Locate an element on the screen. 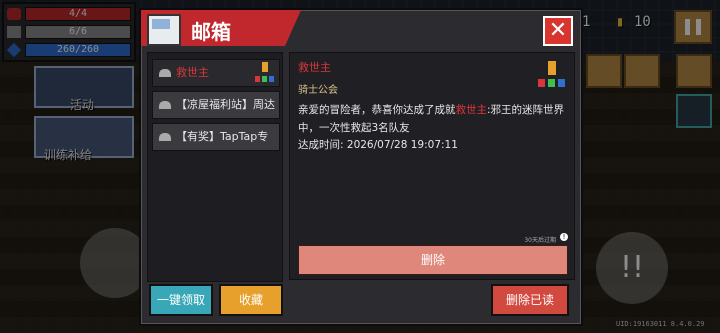 The image size is (720, 333). mail-item-taptap: 【有奖】TapTap专 is located at coordinates (216, 137).